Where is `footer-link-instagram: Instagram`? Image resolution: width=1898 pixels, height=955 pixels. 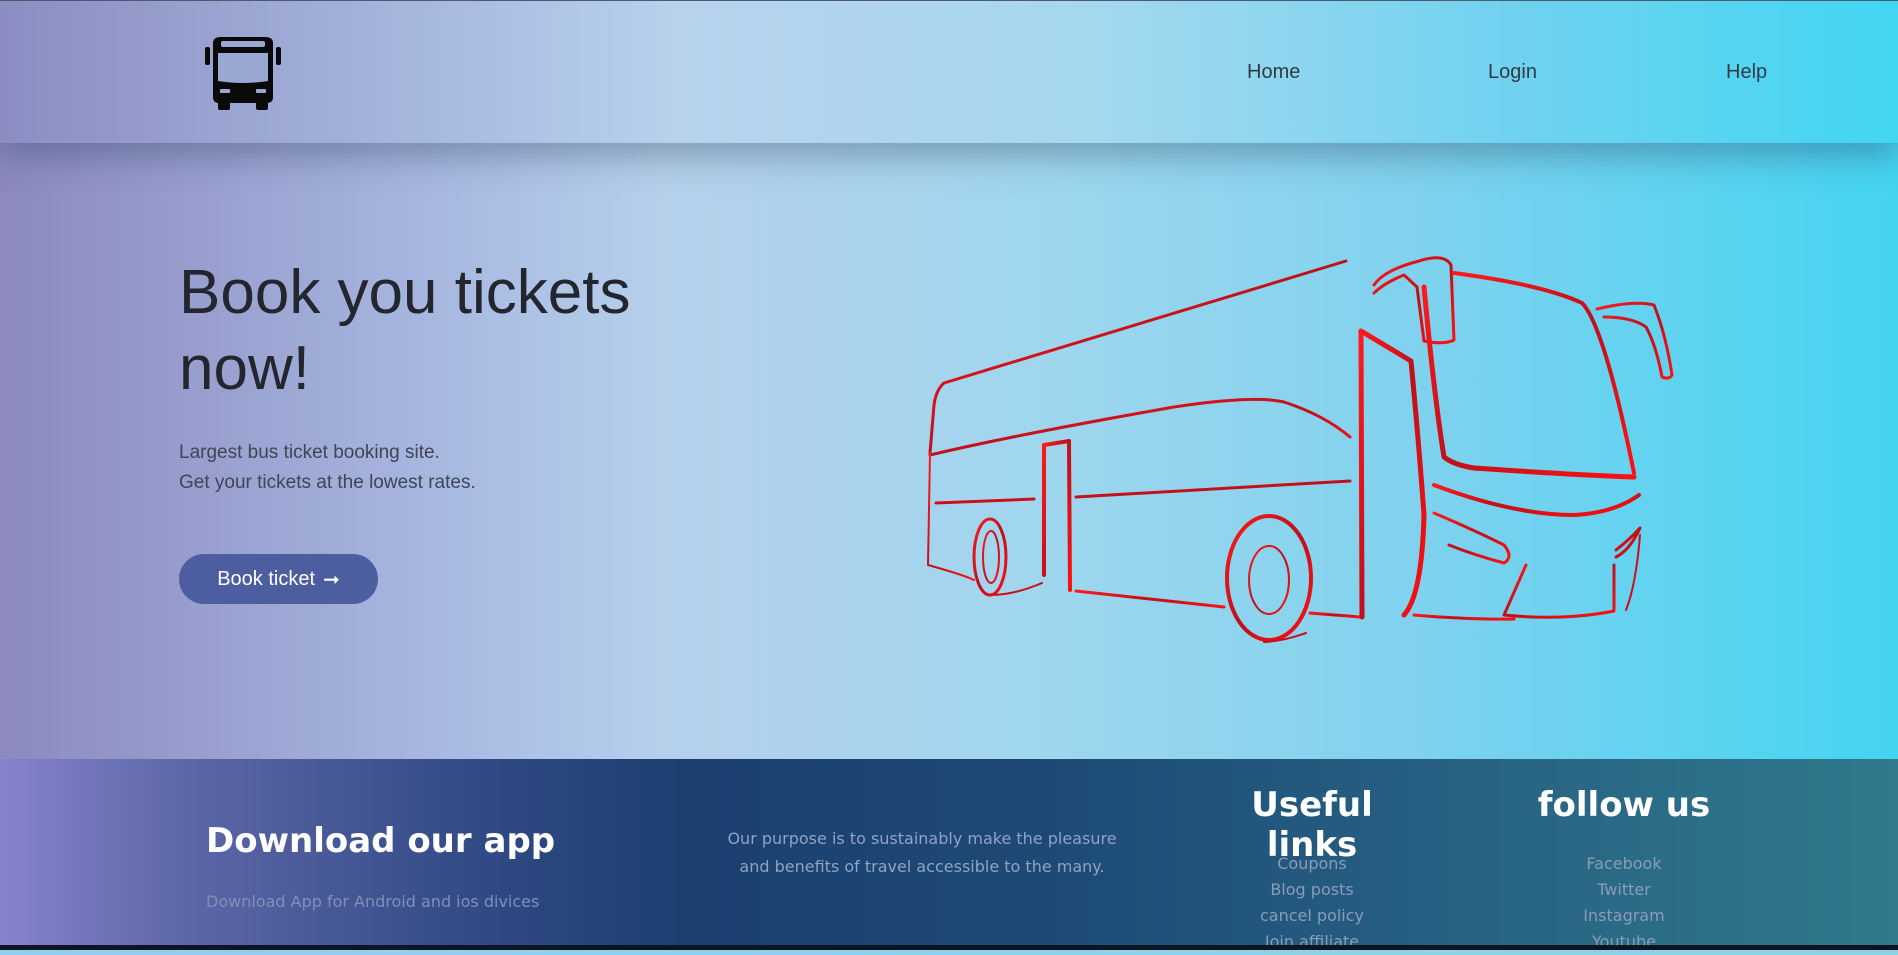
footer-link-instagram: Instagram is located at coordinates (1624, 916).